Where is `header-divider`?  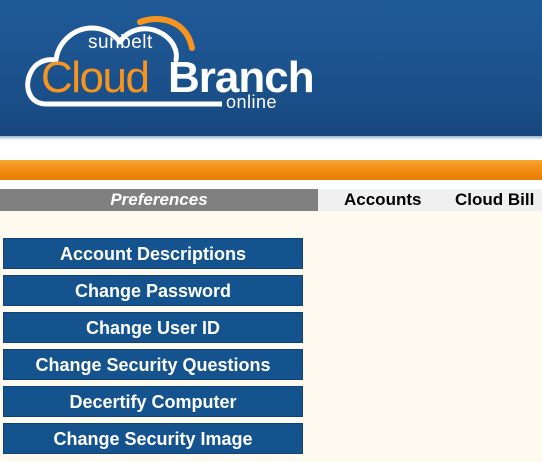 header-divider is located at coordinates (271, 138).